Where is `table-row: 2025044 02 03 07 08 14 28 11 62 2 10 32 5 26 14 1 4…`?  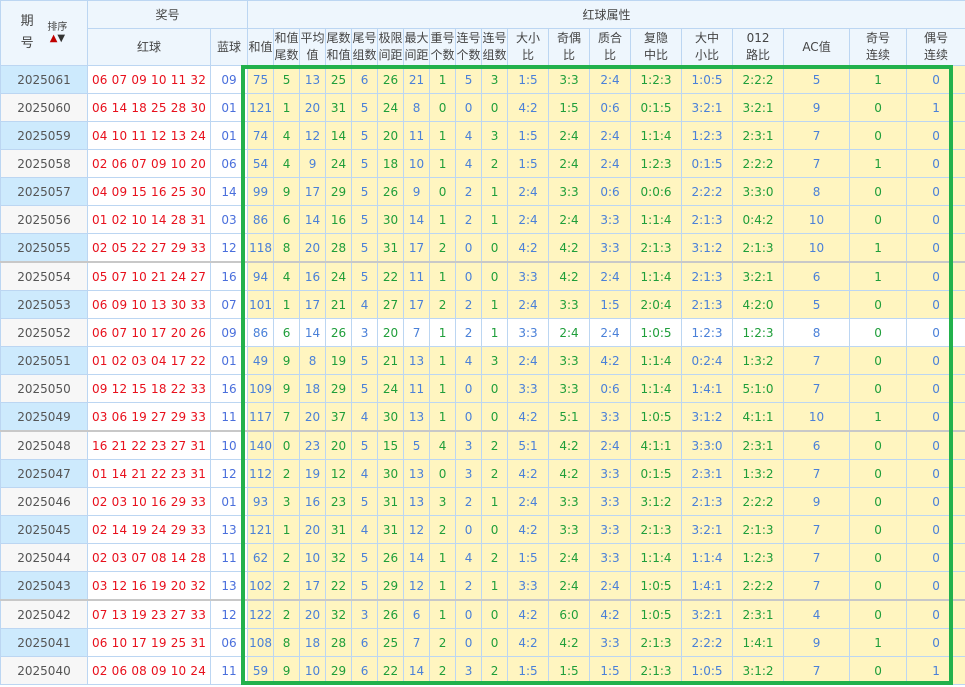 table-row: 2025044 02 03 07 08 14 28 11 62 2 10 32 5 26 14 1 4… is located at coordinates (482, 557).